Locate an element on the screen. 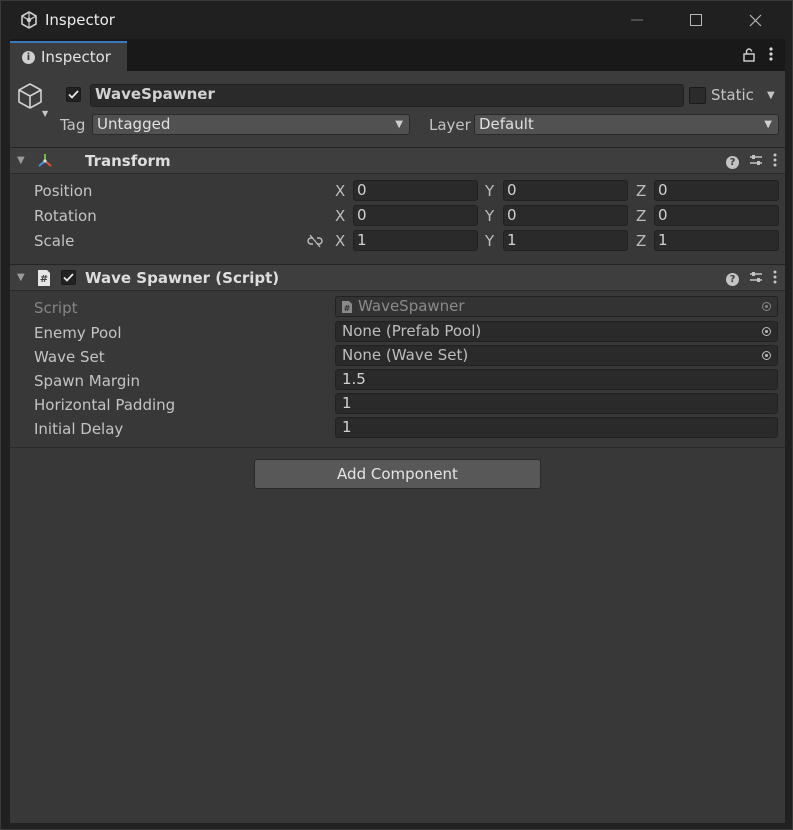 The image size is (793, 830). wave-set-label: Wave Set is located at coordinates (69, 357).